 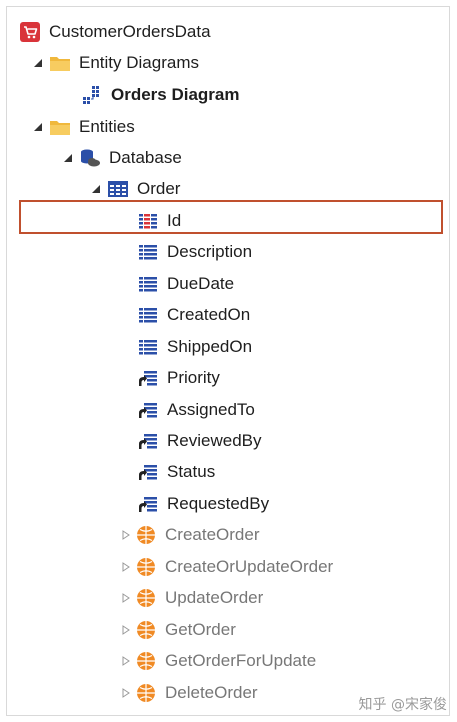 What do you see at coordinates (118, 189) in the screenshot?
I see `table-icon` at bounding box center [118, 189].